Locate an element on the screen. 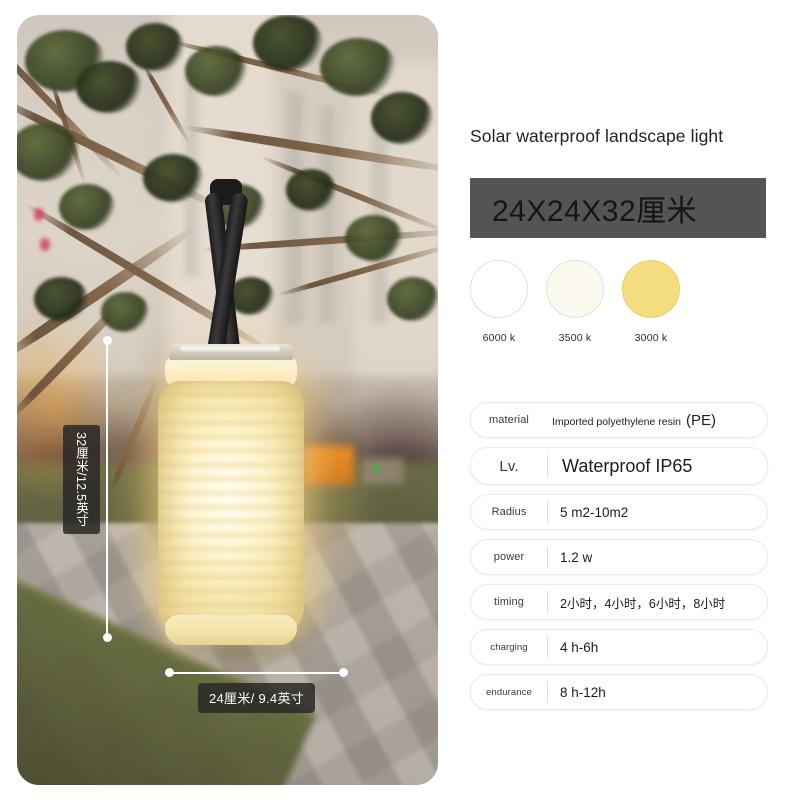  spec-value-material: Imported polyethylene resin (PE) is located at coordinates (632, 420).